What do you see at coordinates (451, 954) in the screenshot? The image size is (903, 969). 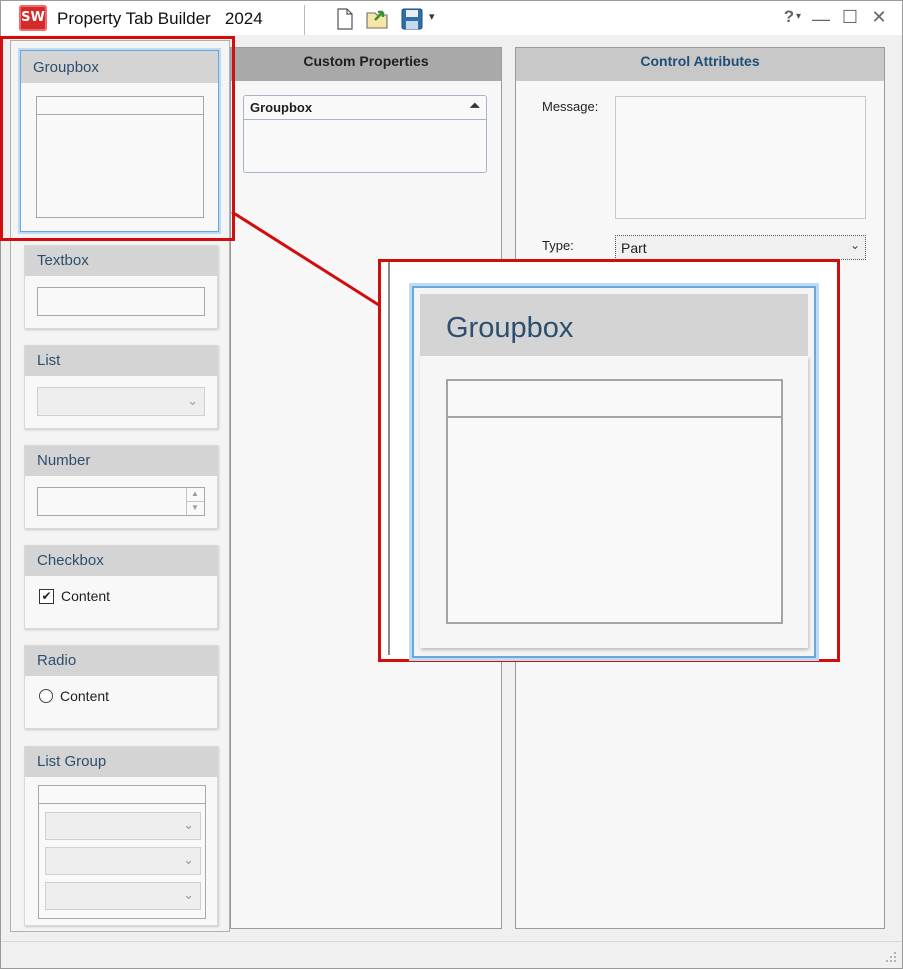 I see `status-bar` at bounding box center [451, 954].